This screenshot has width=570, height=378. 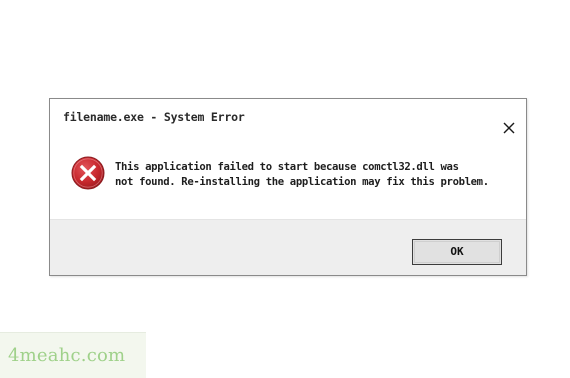 I want to click on dialog-footer: OK, so click(x=288, y=247).